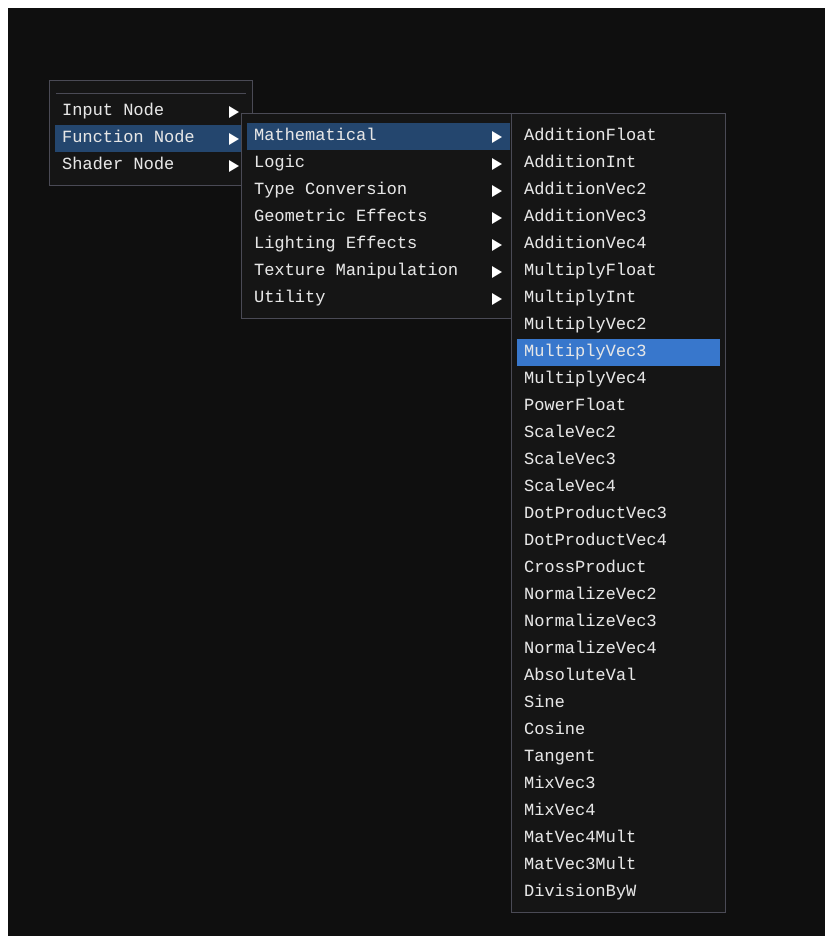  I want to click on menu-item: MultiplyInt, so click(618, 298).